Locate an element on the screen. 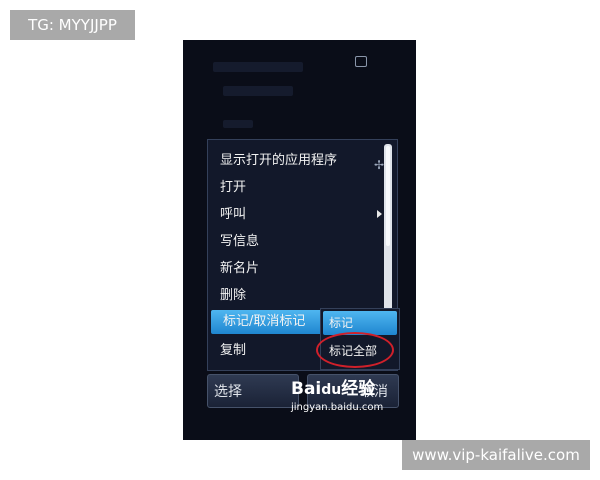 Image resolution: width=600 pixels, height=480 pixels. baidu-watermark: Baidu经验 jingyan.baidu.com is located at coordinates (350, 402).